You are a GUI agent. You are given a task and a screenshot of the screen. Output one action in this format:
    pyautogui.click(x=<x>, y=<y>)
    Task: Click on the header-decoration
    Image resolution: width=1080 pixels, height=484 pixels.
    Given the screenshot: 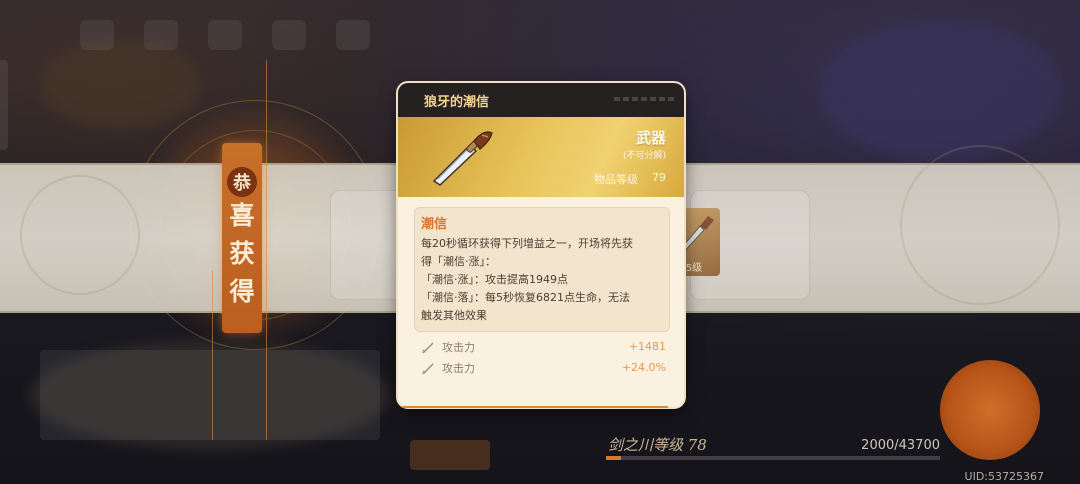 What is the action you would take?
    pyautogui.click(x=644, y=99)
    